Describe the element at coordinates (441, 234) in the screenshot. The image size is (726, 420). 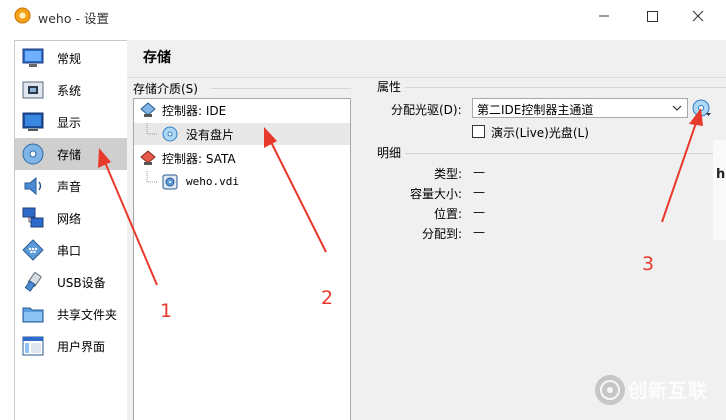
I see `detail-attached-key: 分配到:` at that location.